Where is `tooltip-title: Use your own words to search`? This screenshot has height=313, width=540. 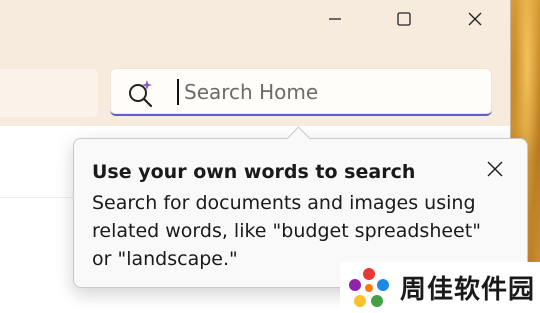 tooltip-title: Use your own words to search is located at coordinates (254, 172).